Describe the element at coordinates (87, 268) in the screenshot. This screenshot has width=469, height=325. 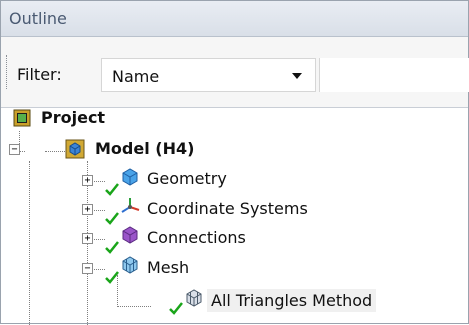
I see `collapse-mesh-icon: −` at that location.